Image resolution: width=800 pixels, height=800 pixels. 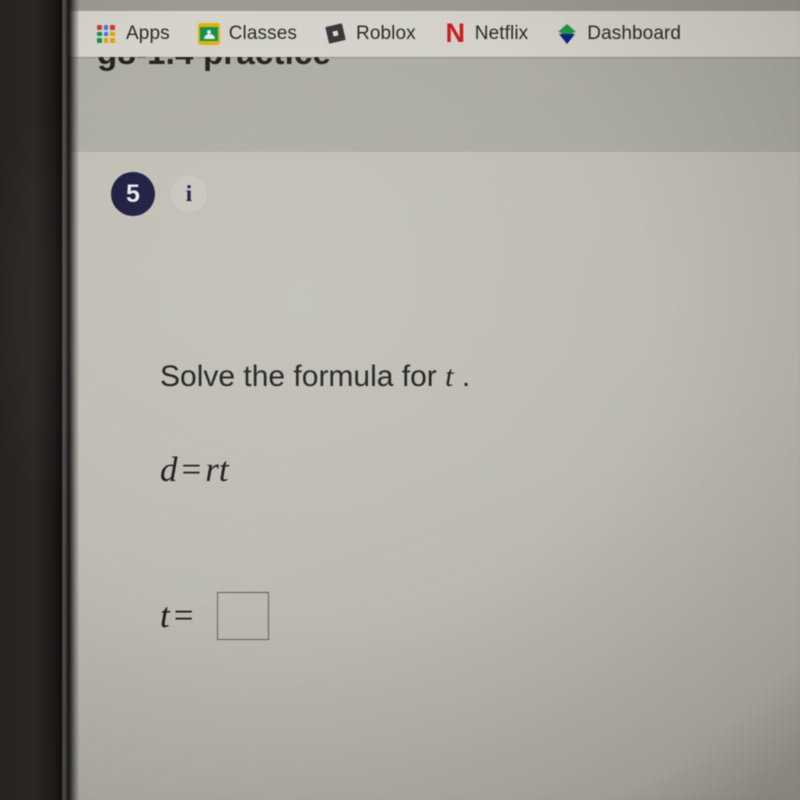 I want to click on bookmark-classes: Classes, so click(x=247, y=34).